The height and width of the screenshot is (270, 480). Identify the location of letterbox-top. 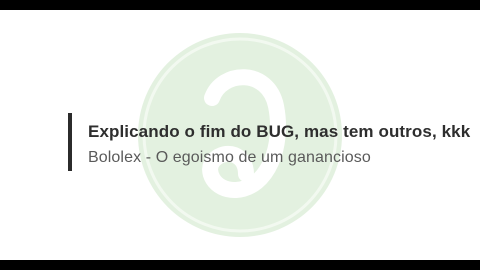
(240, 5).